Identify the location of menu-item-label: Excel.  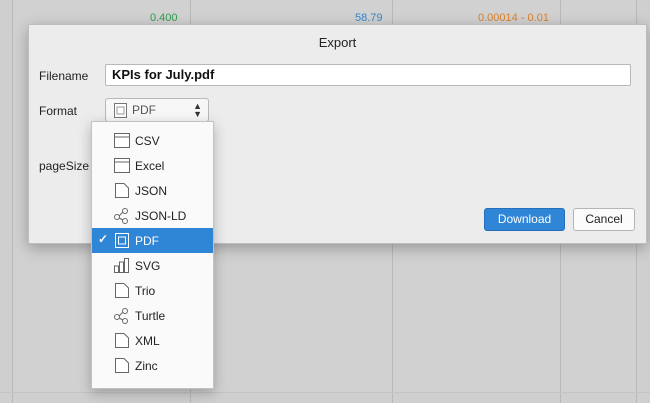
(150, 166).